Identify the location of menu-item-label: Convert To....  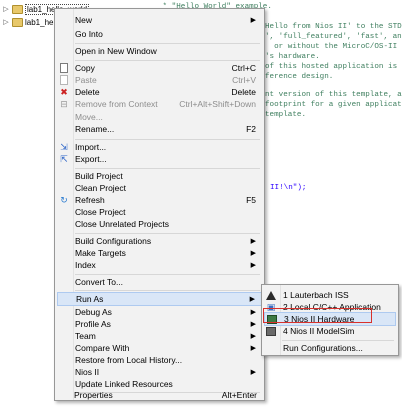
(99, 282).